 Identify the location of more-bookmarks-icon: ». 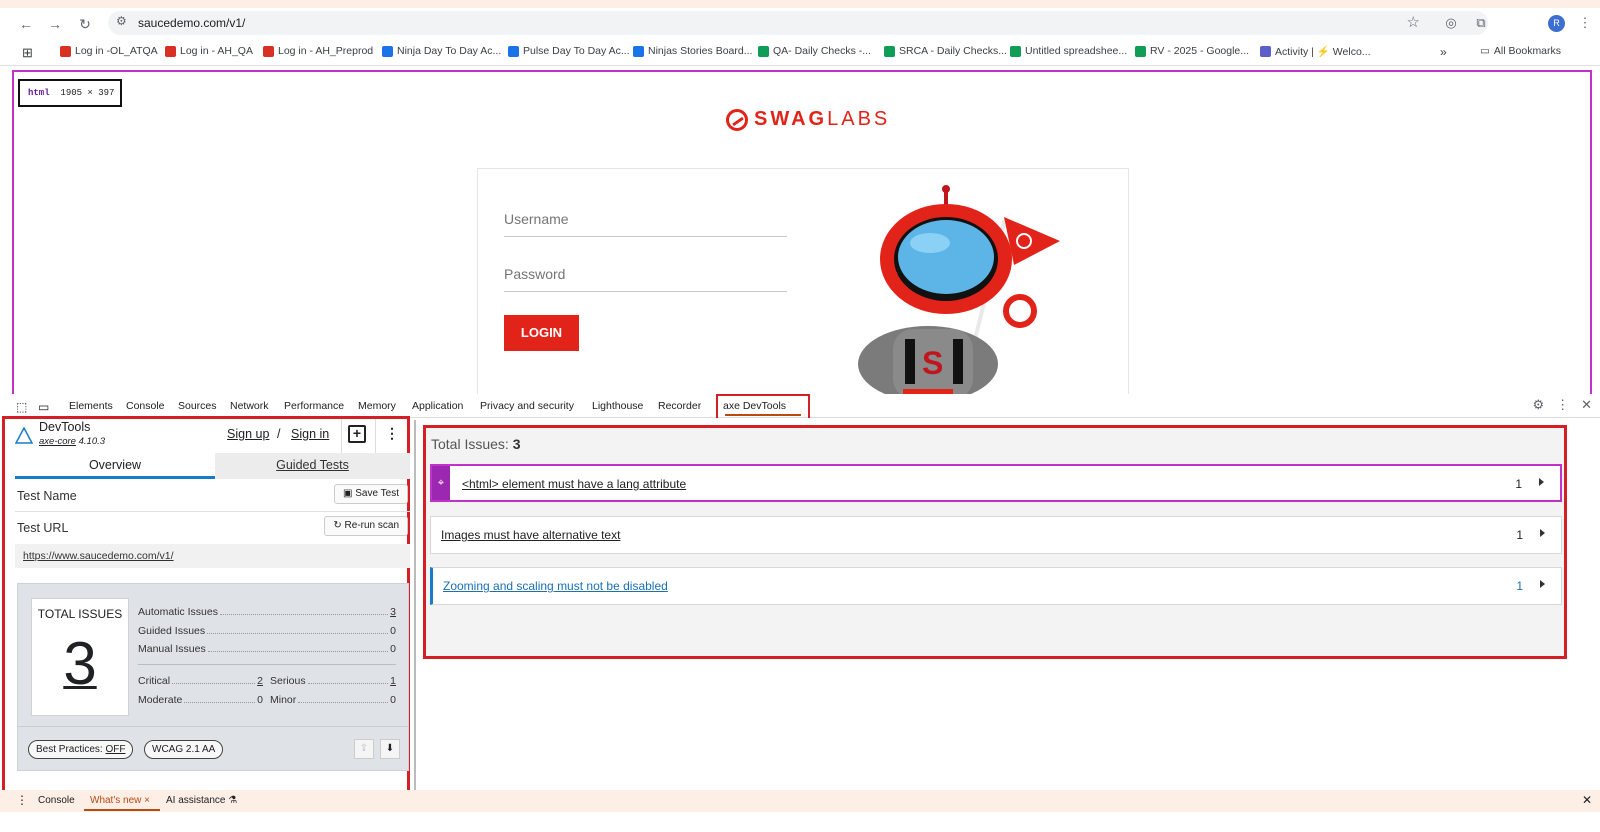
(1443, 52).